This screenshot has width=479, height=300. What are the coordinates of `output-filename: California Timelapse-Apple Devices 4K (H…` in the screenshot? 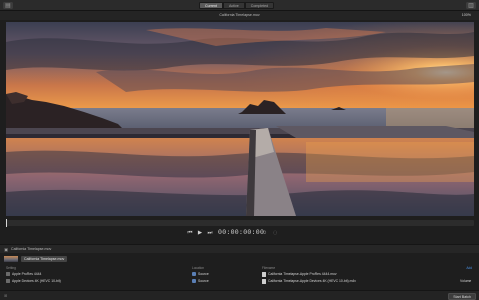 It's located at (312, 281).